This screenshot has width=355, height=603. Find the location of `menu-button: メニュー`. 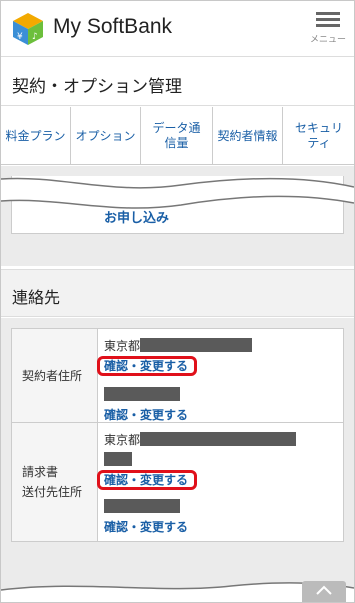

menu-button: メニュー is located at coordinates (328, 30).